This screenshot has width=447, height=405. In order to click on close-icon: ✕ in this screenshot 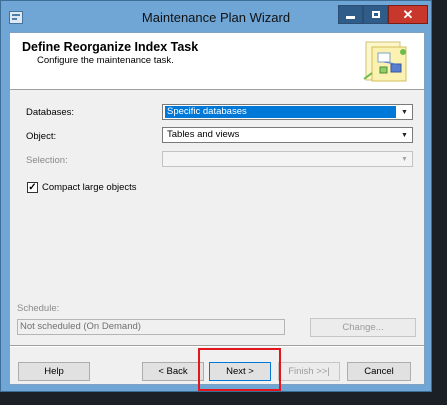, I will do `click(408, 14)`.